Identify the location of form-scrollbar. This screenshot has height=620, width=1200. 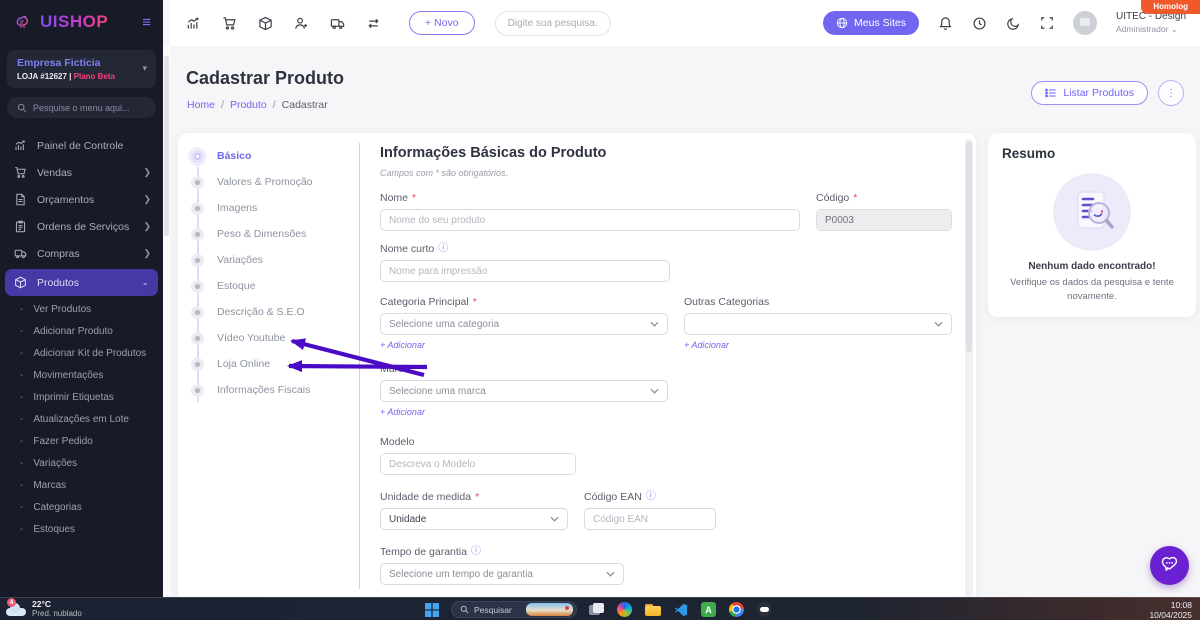
(969, 368).